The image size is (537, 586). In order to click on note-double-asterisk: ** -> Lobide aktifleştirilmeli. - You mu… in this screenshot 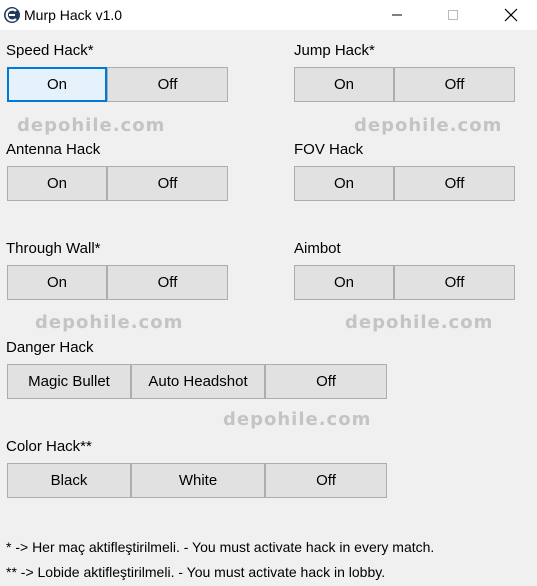, I will do `click(196, 572)`.